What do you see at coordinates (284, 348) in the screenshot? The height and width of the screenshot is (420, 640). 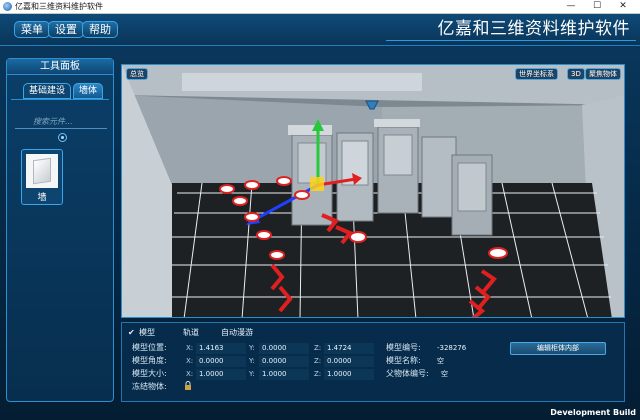 I see `position-y: 0.0000` at bounding box center [284, 348].